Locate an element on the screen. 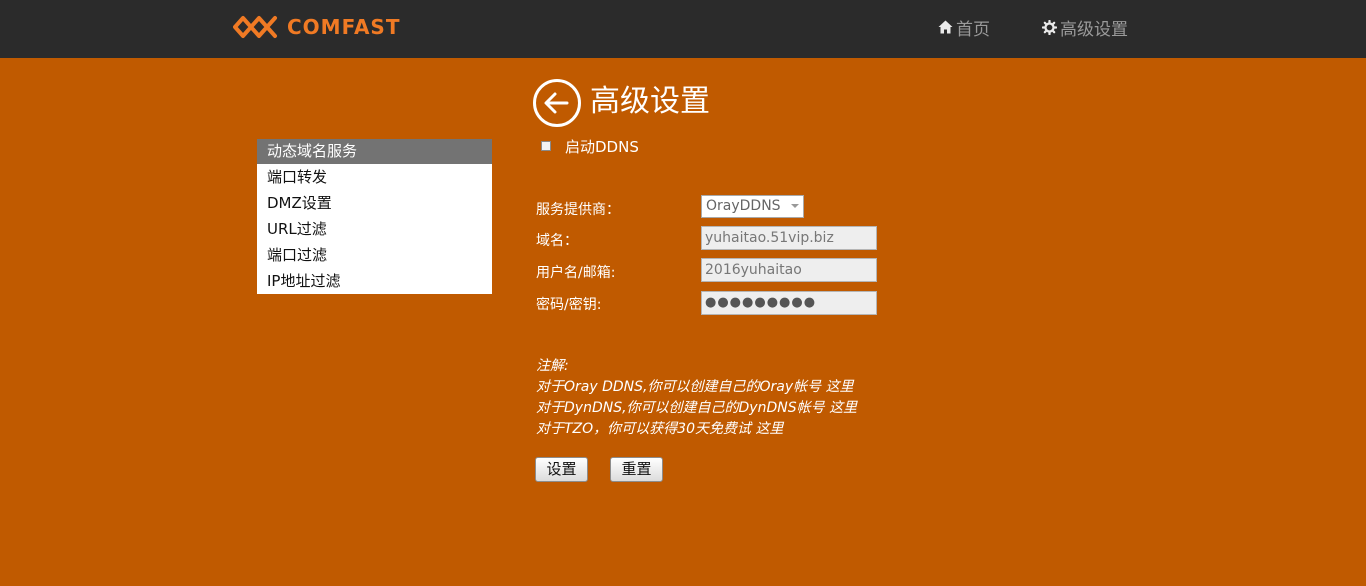 The width and height of the screenshot is (1366, 586). provider-select: OrayDDNS is located at coordinates (752, 206).